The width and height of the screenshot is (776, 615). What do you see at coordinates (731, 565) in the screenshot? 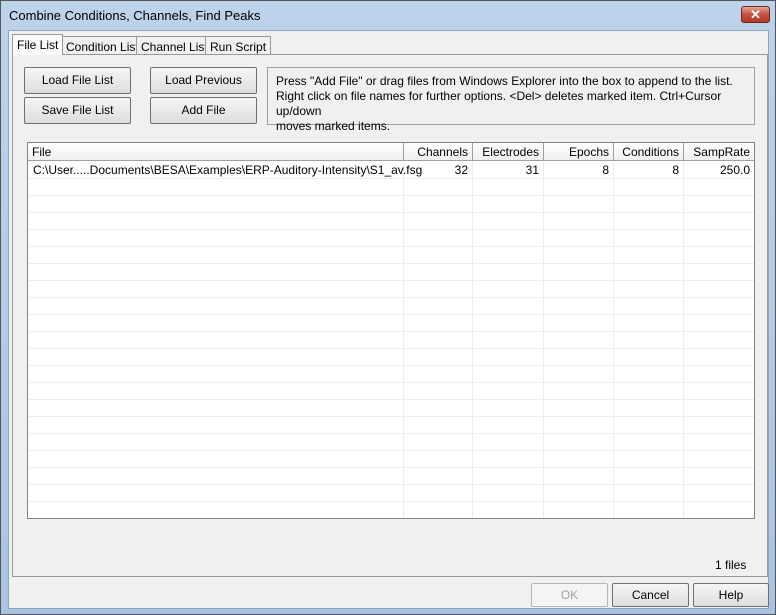
I see `file-count: 1 files` at bounding box center [731, 565].